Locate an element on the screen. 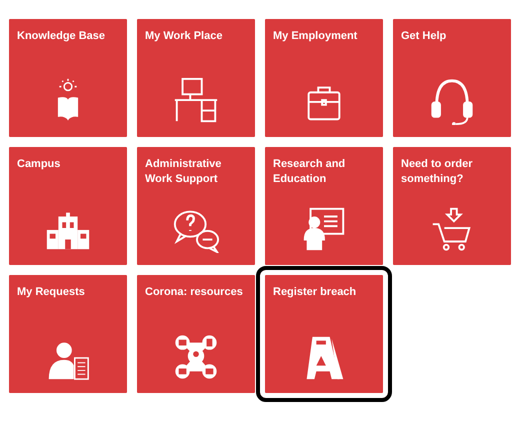  tile: My Requests is located at coordinates (68, 334).